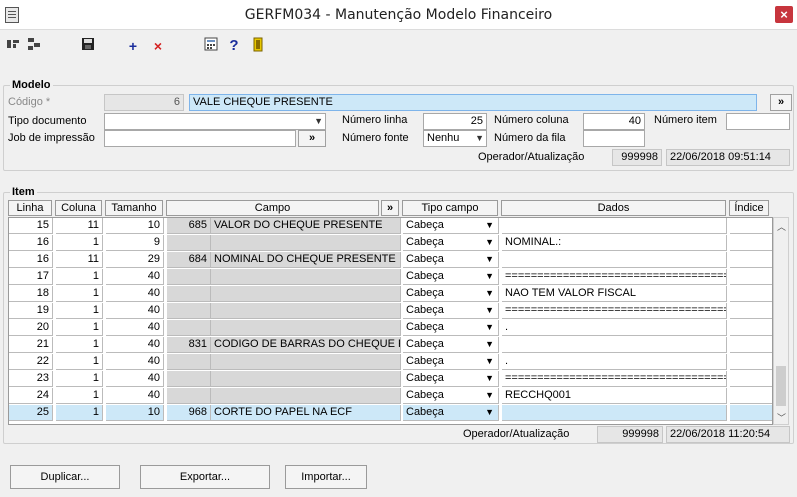 The width and height of the screenshot is (797, 497). What do you see at coordinates (749, 208) in the screenshot?
I see `header-indice: Índice` at bounding box center [749, 208].